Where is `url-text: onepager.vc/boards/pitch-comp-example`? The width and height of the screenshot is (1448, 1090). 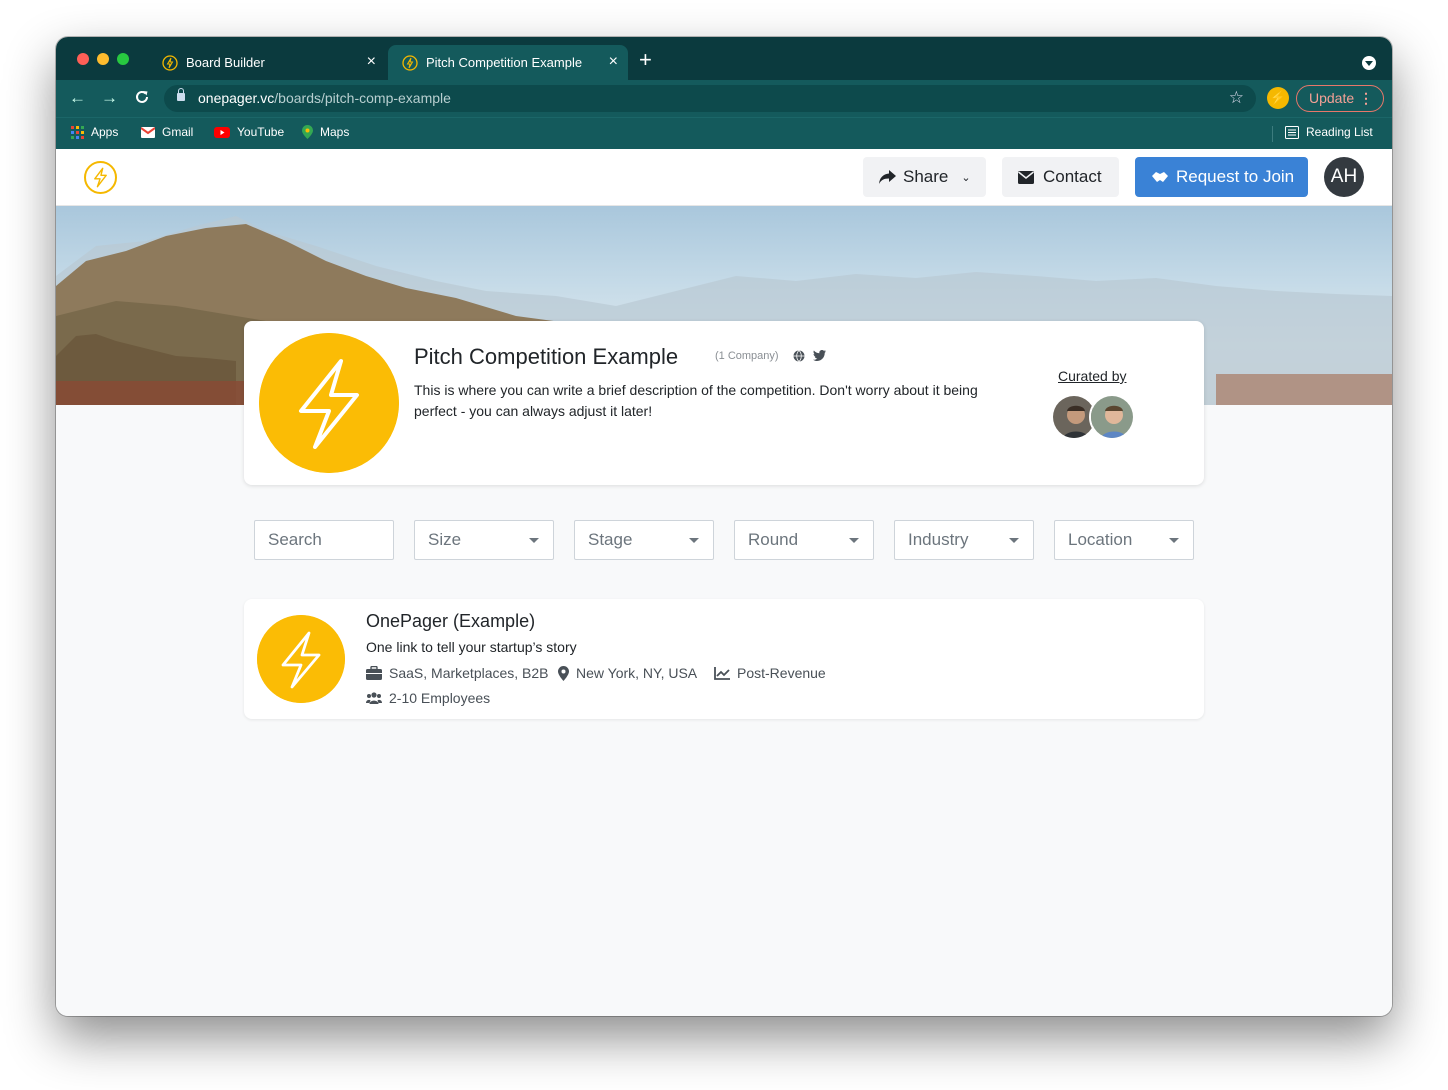 url-text: onepager.vc/boards/pitch-comp-example is located at coordinates (324, 98).